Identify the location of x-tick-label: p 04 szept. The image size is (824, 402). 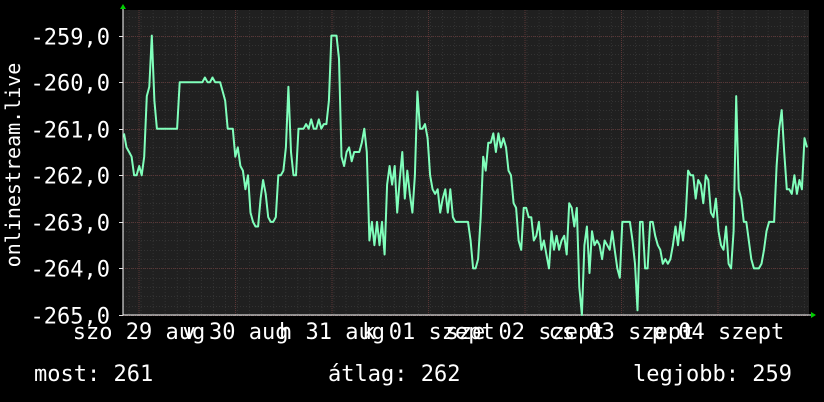
(718, 332).